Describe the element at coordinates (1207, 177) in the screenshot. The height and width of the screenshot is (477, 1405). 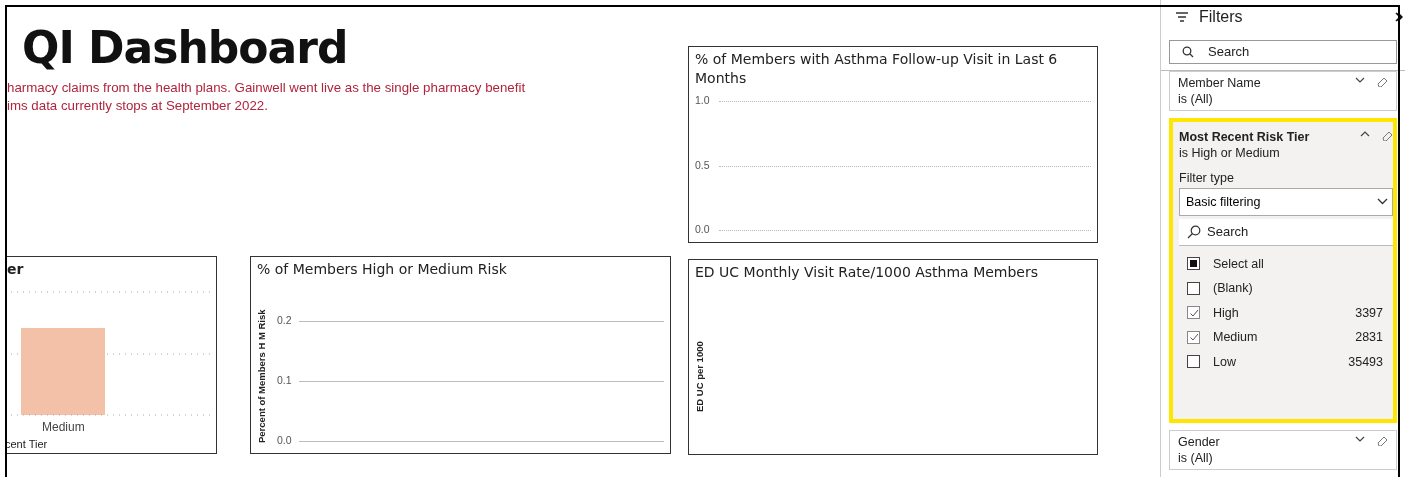
I see `field-label: Filter type` at that location.